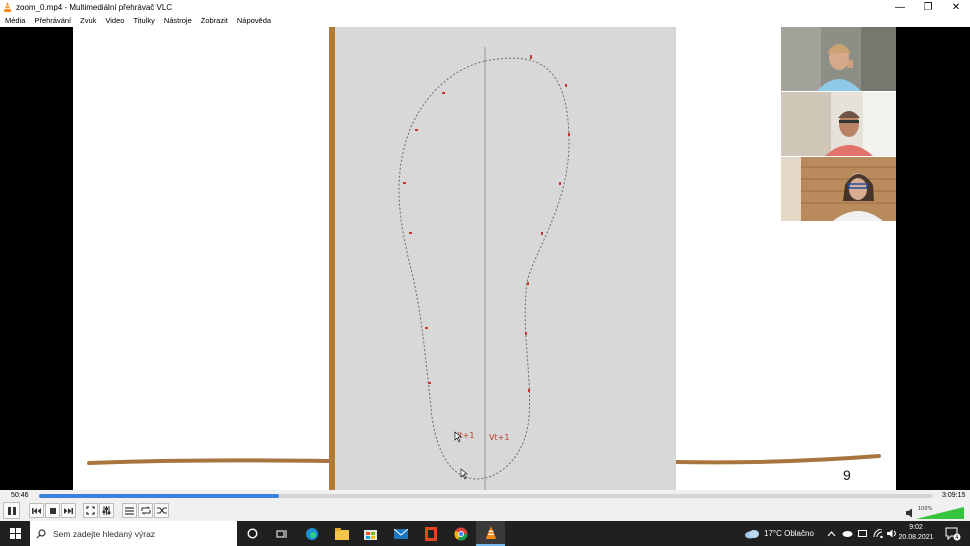 This screenshot has height=546, width=970. What do you see at coordinates (254, 20) in the screenshot?
I see `menu-help: Nápověda` at bounding box center [254, 20].